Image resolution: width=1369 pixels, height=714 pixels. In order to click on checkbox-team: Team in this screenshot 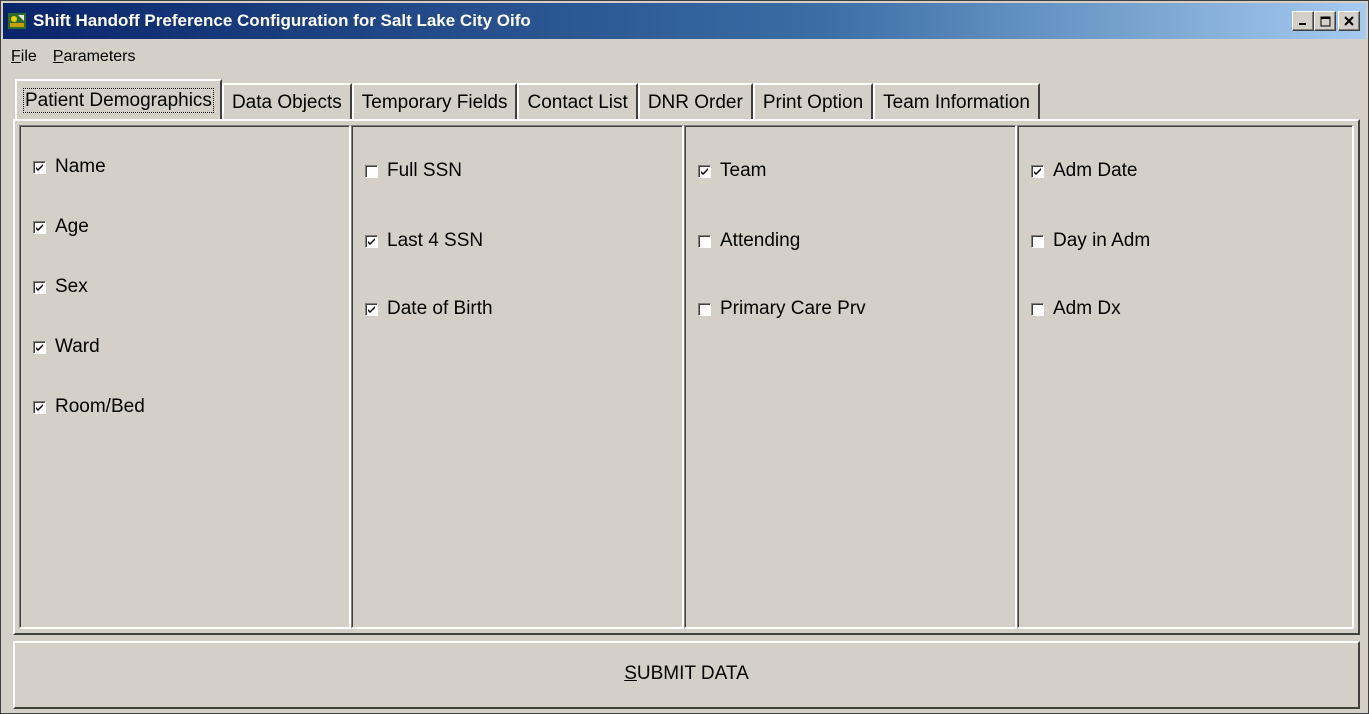, I will do `click(732, 171)`.